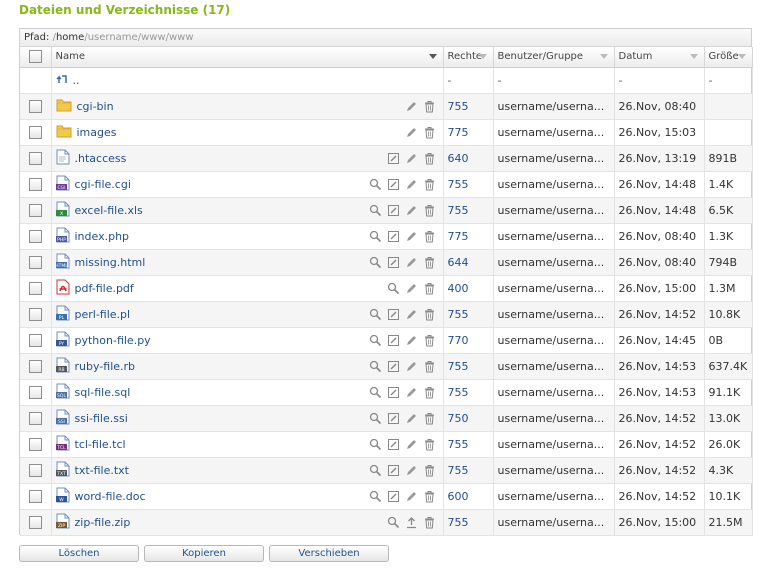 The width and height of the screenshot is (763, 570). Describe the element at coordinates (468, 496) in the screenshot. I see `permissions-link: 600` at that location.